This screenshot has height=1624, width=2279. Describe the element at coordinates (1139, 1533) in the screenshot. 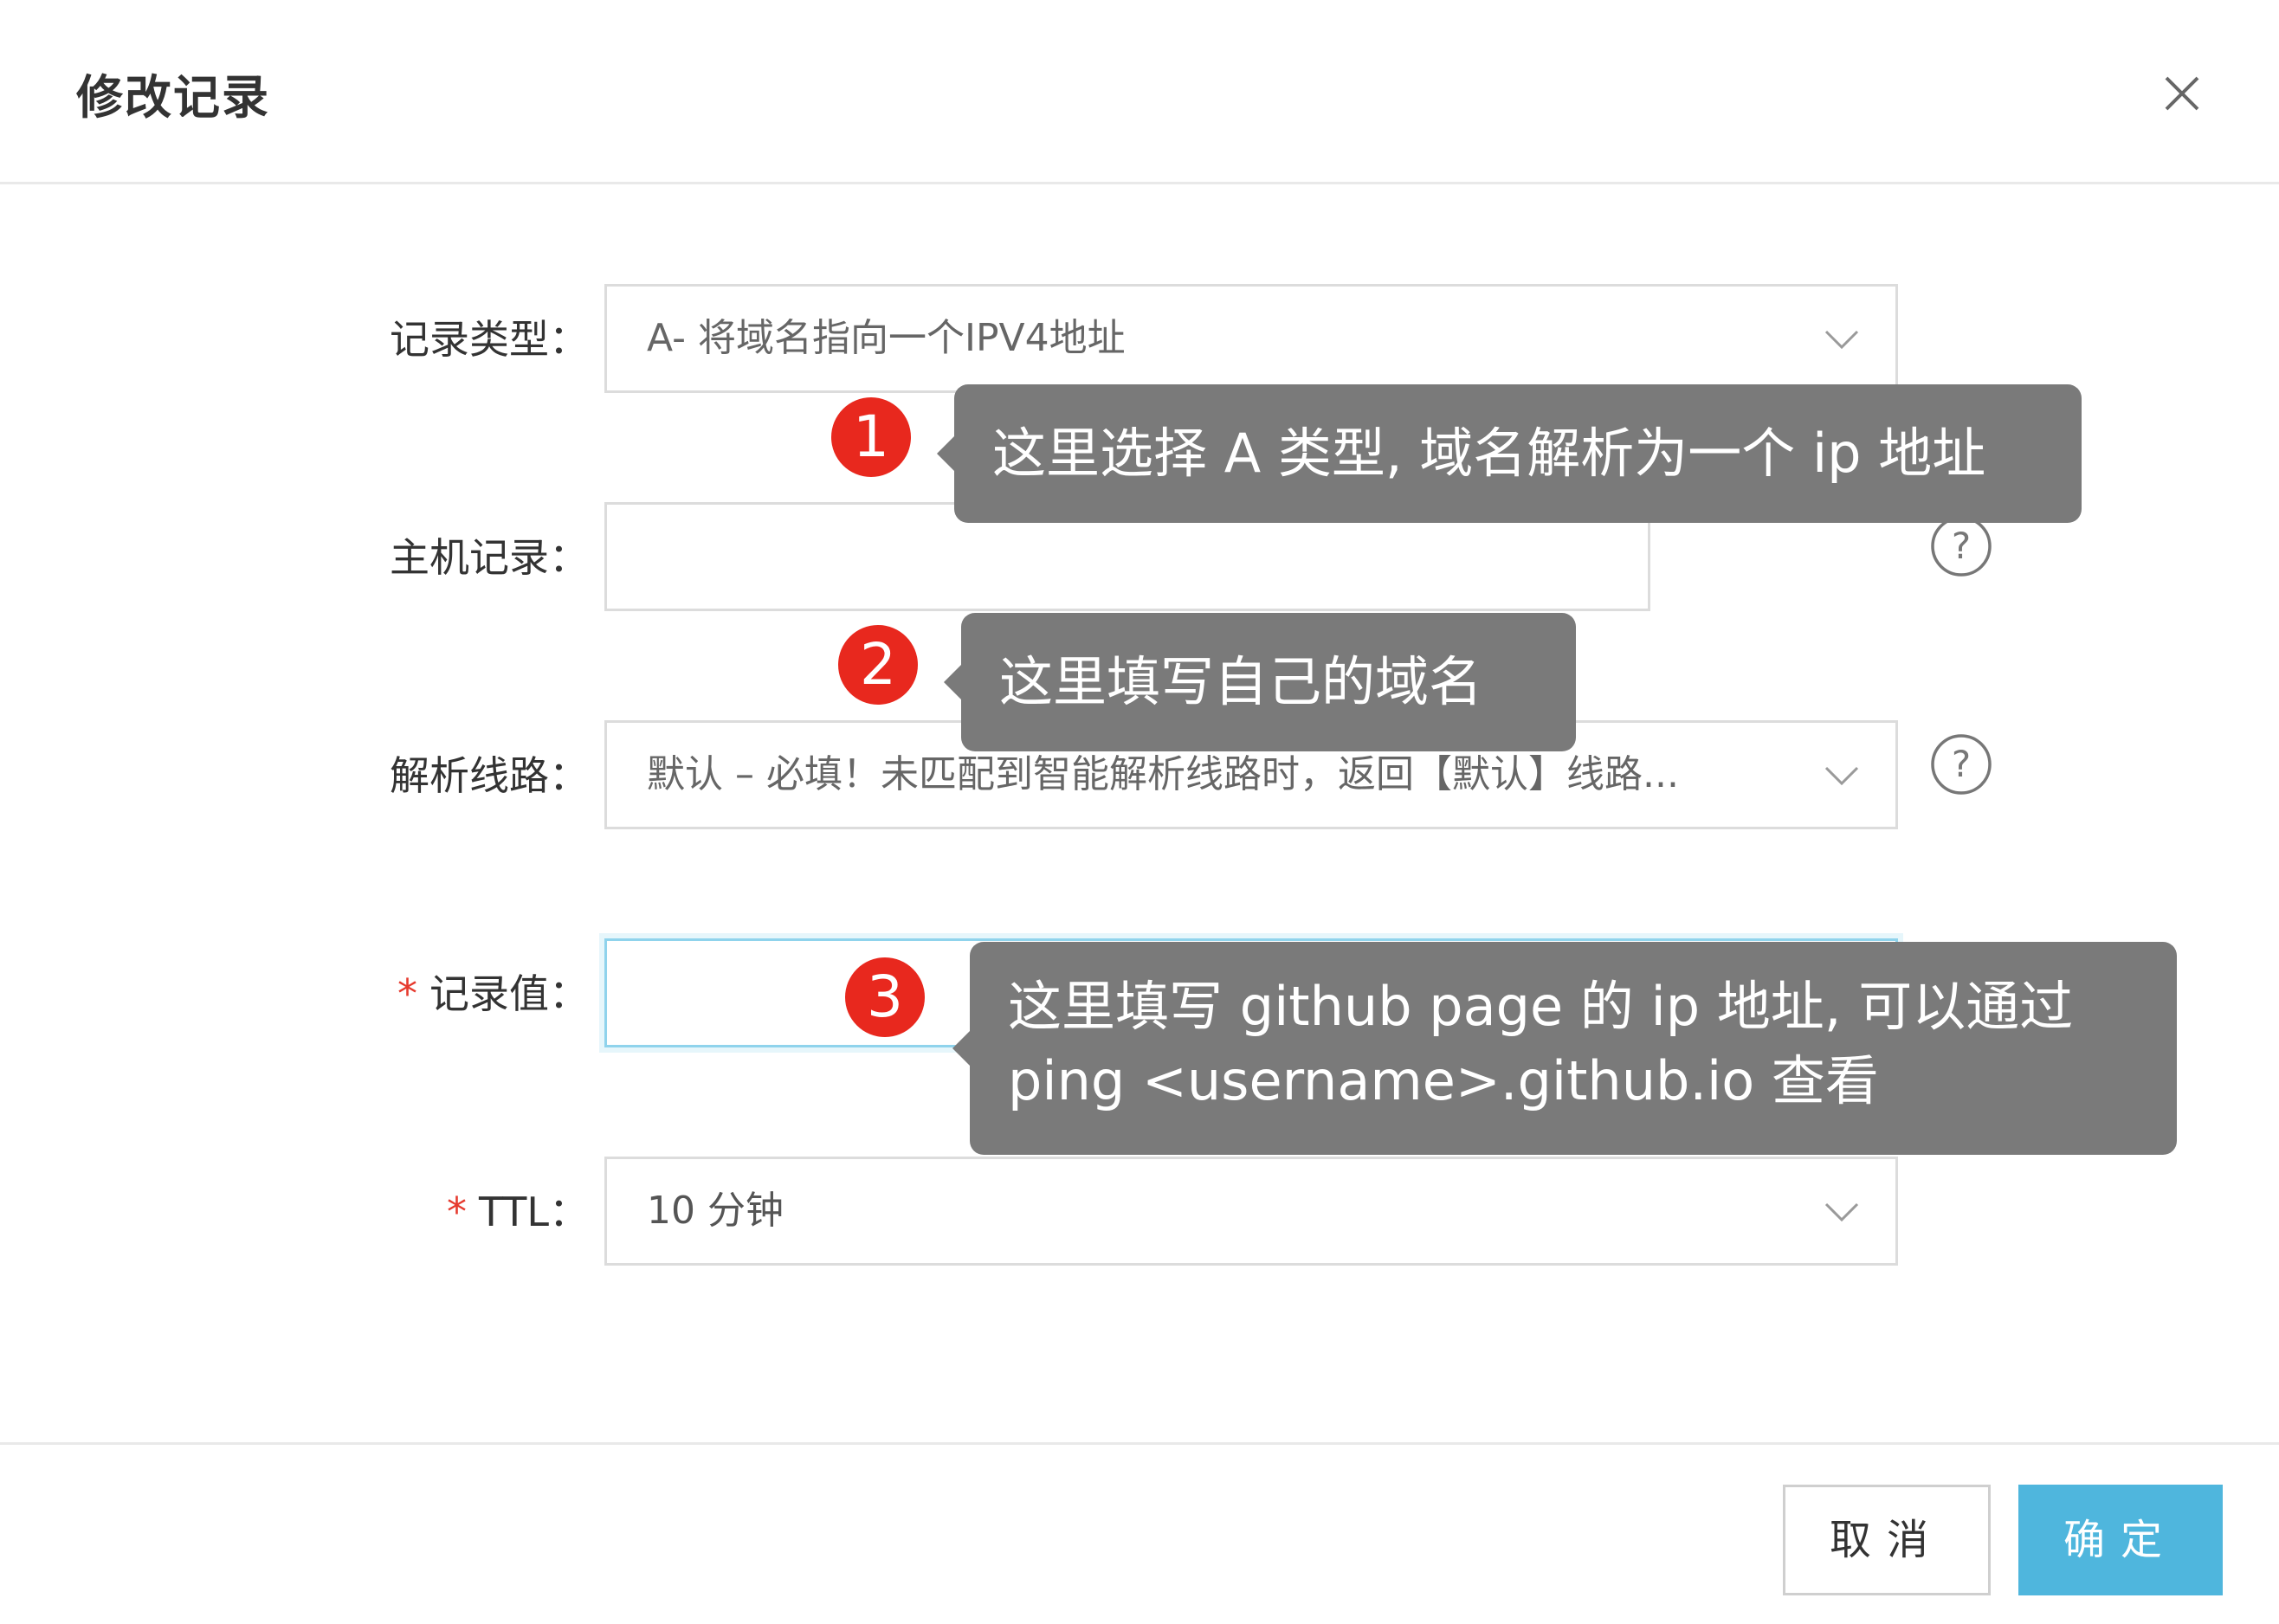

I see `dialog-footer: 取消 确定` at that location.